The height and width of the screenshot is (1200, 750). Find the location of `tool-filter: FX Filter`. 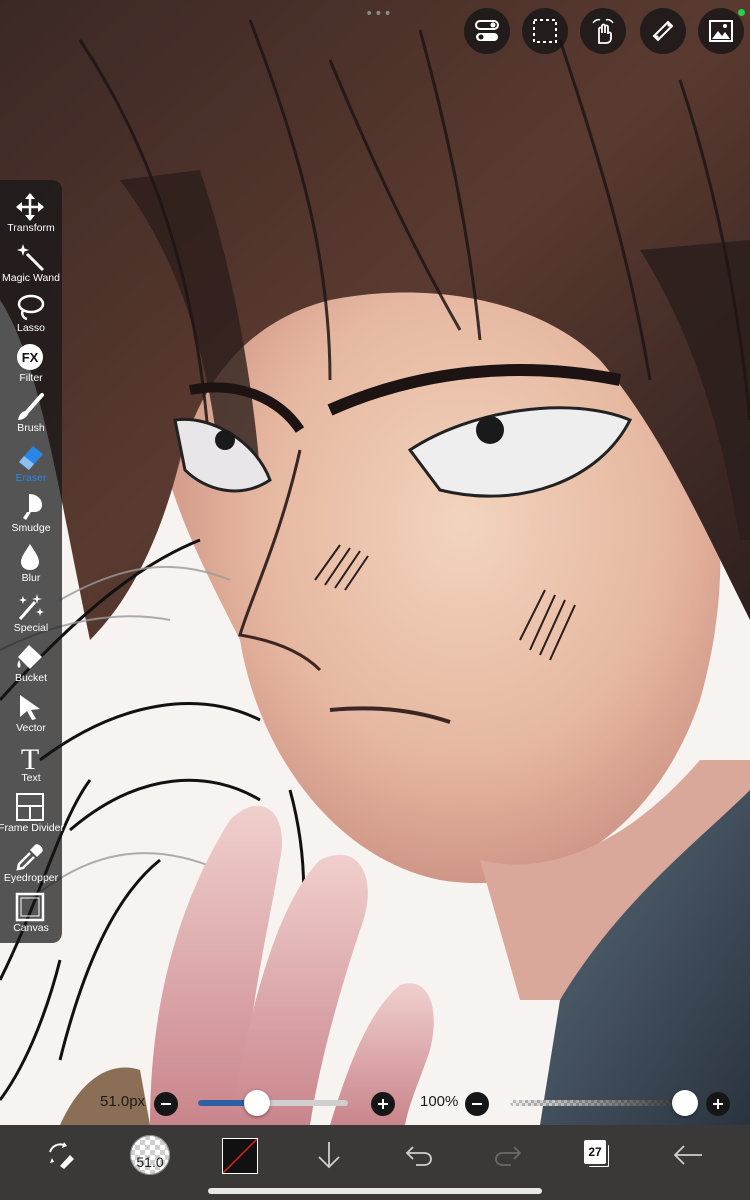

tool-filter: FX Filter is located at coordinates (31, 363).